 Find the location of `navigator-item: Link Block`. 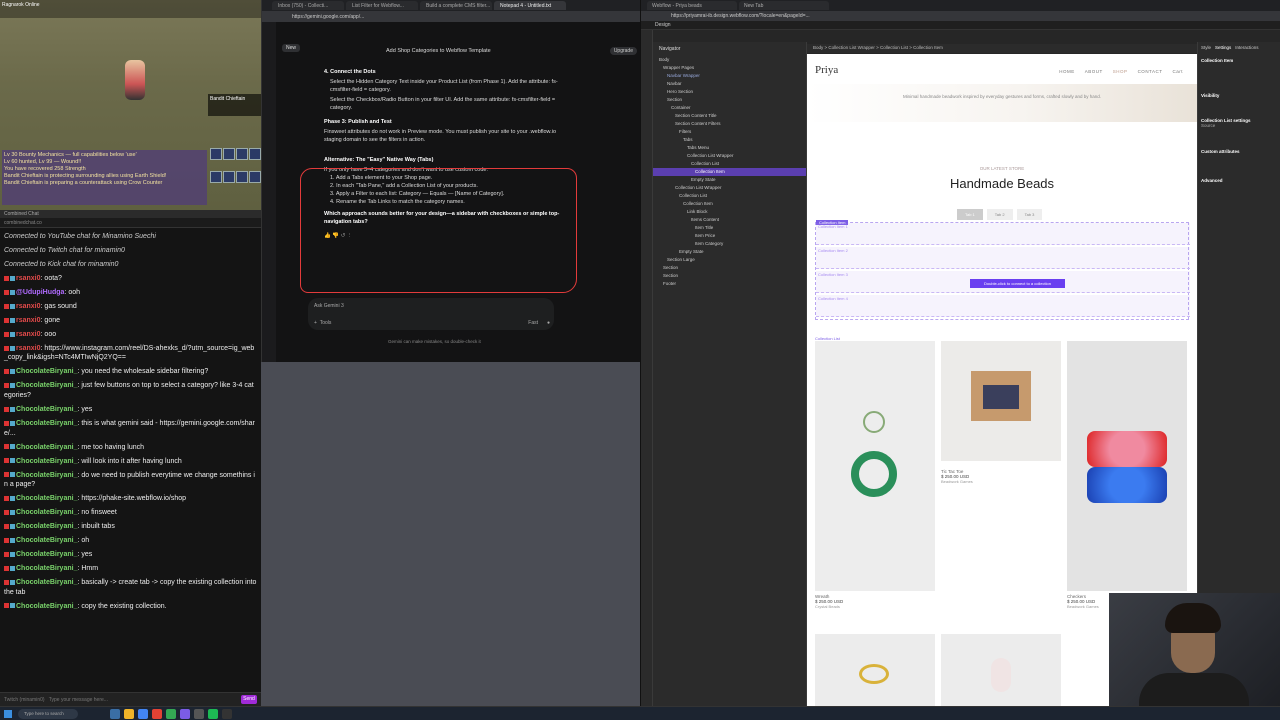

navigator-item: Link Block is located at coordinates (729, 212).